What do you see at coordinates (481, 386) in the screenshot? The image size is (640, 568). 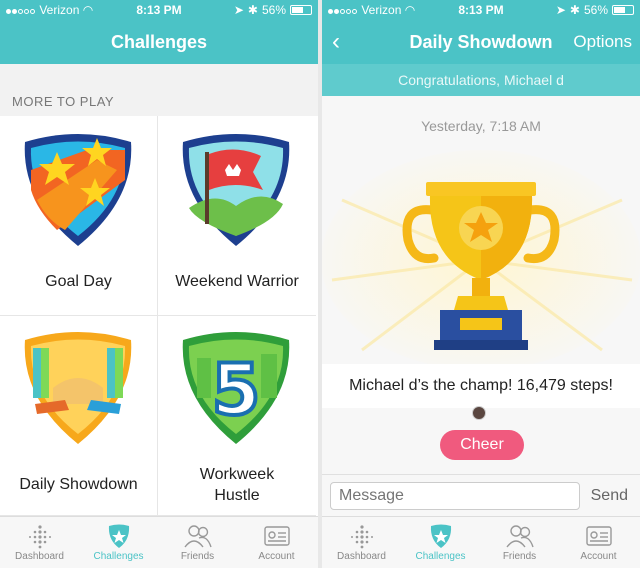 I see `champion-message: Michael d’s the champ! 16,479 steps!` at bounding box center [481, 386].